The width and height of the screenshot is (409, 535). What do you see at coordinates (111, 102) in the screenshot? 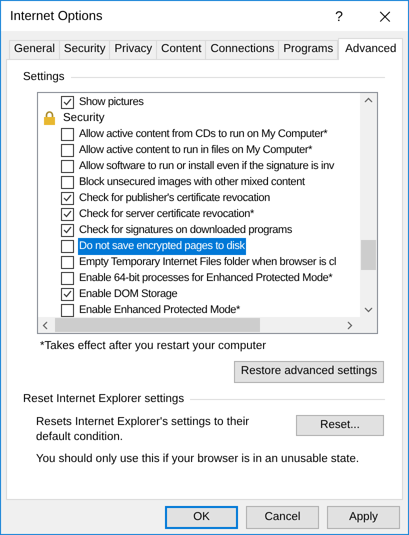
I see `option-label: Show pictures` at bounding box center [111, 102].